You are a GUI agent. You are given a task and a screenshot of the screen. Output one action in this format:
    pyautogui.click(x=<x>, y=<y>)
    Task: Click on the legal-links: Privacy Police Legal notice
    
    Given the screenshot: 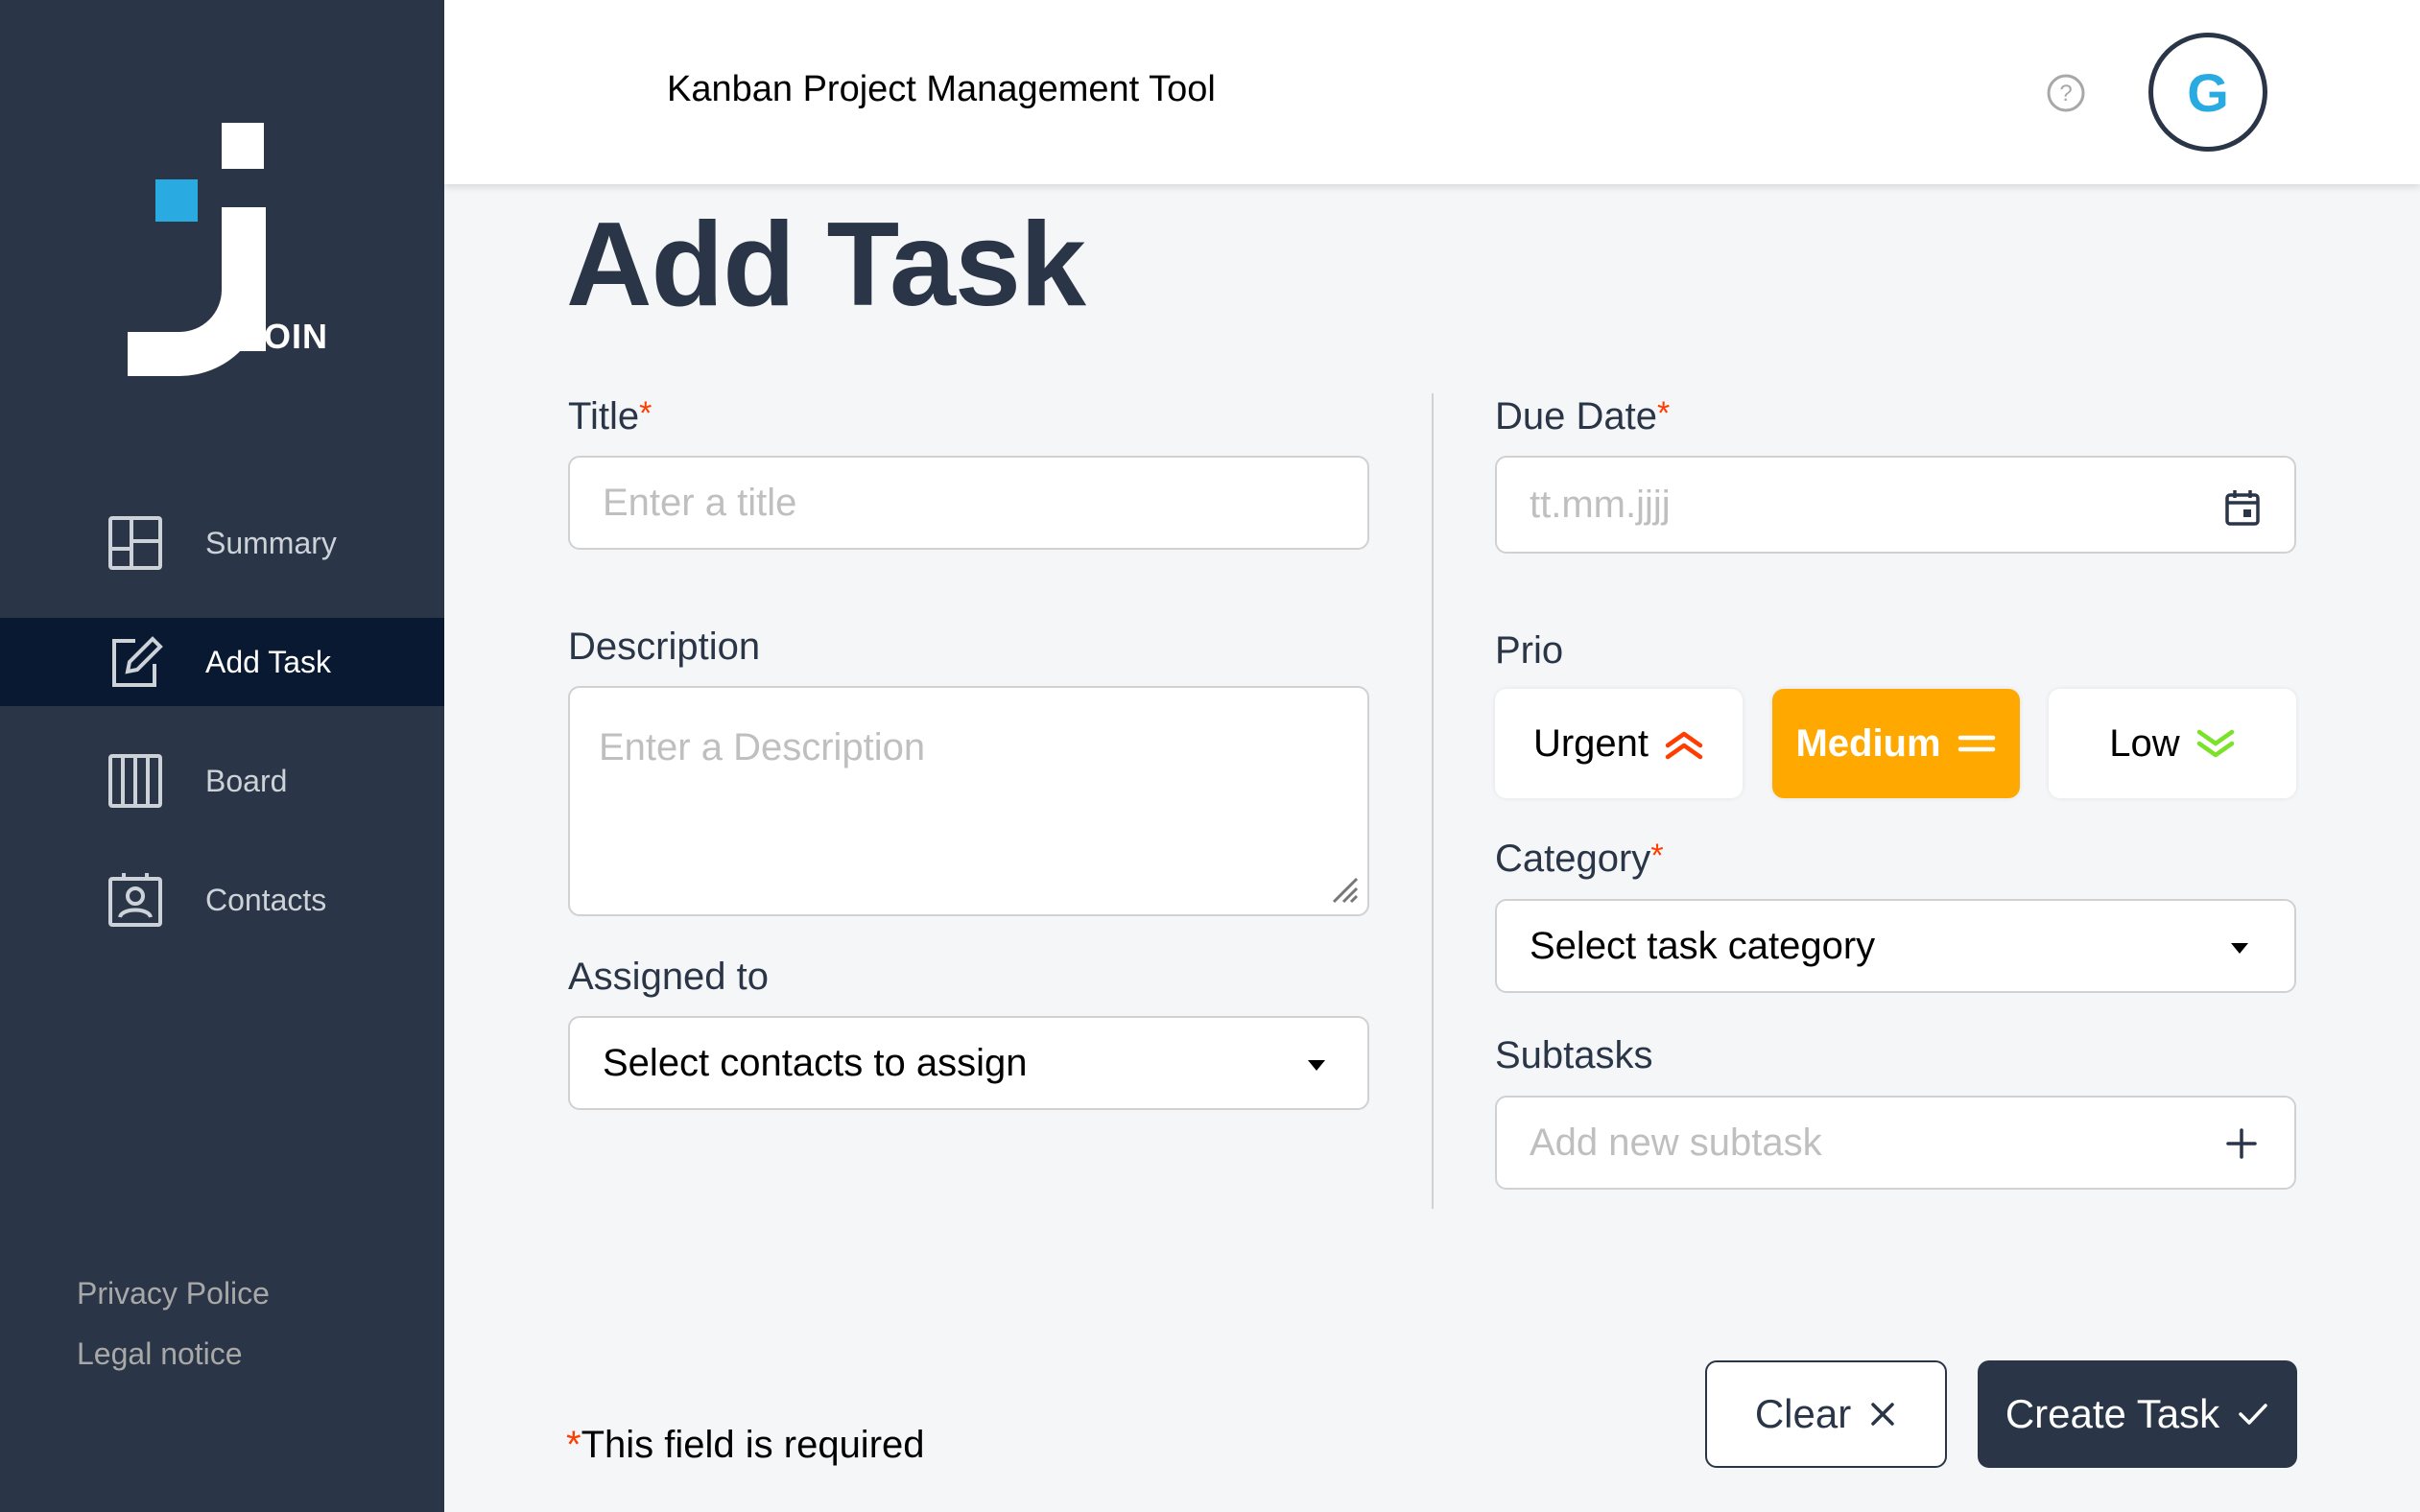 What is the action you would take?
    pyautogui.click(x=174, y=1336)
    